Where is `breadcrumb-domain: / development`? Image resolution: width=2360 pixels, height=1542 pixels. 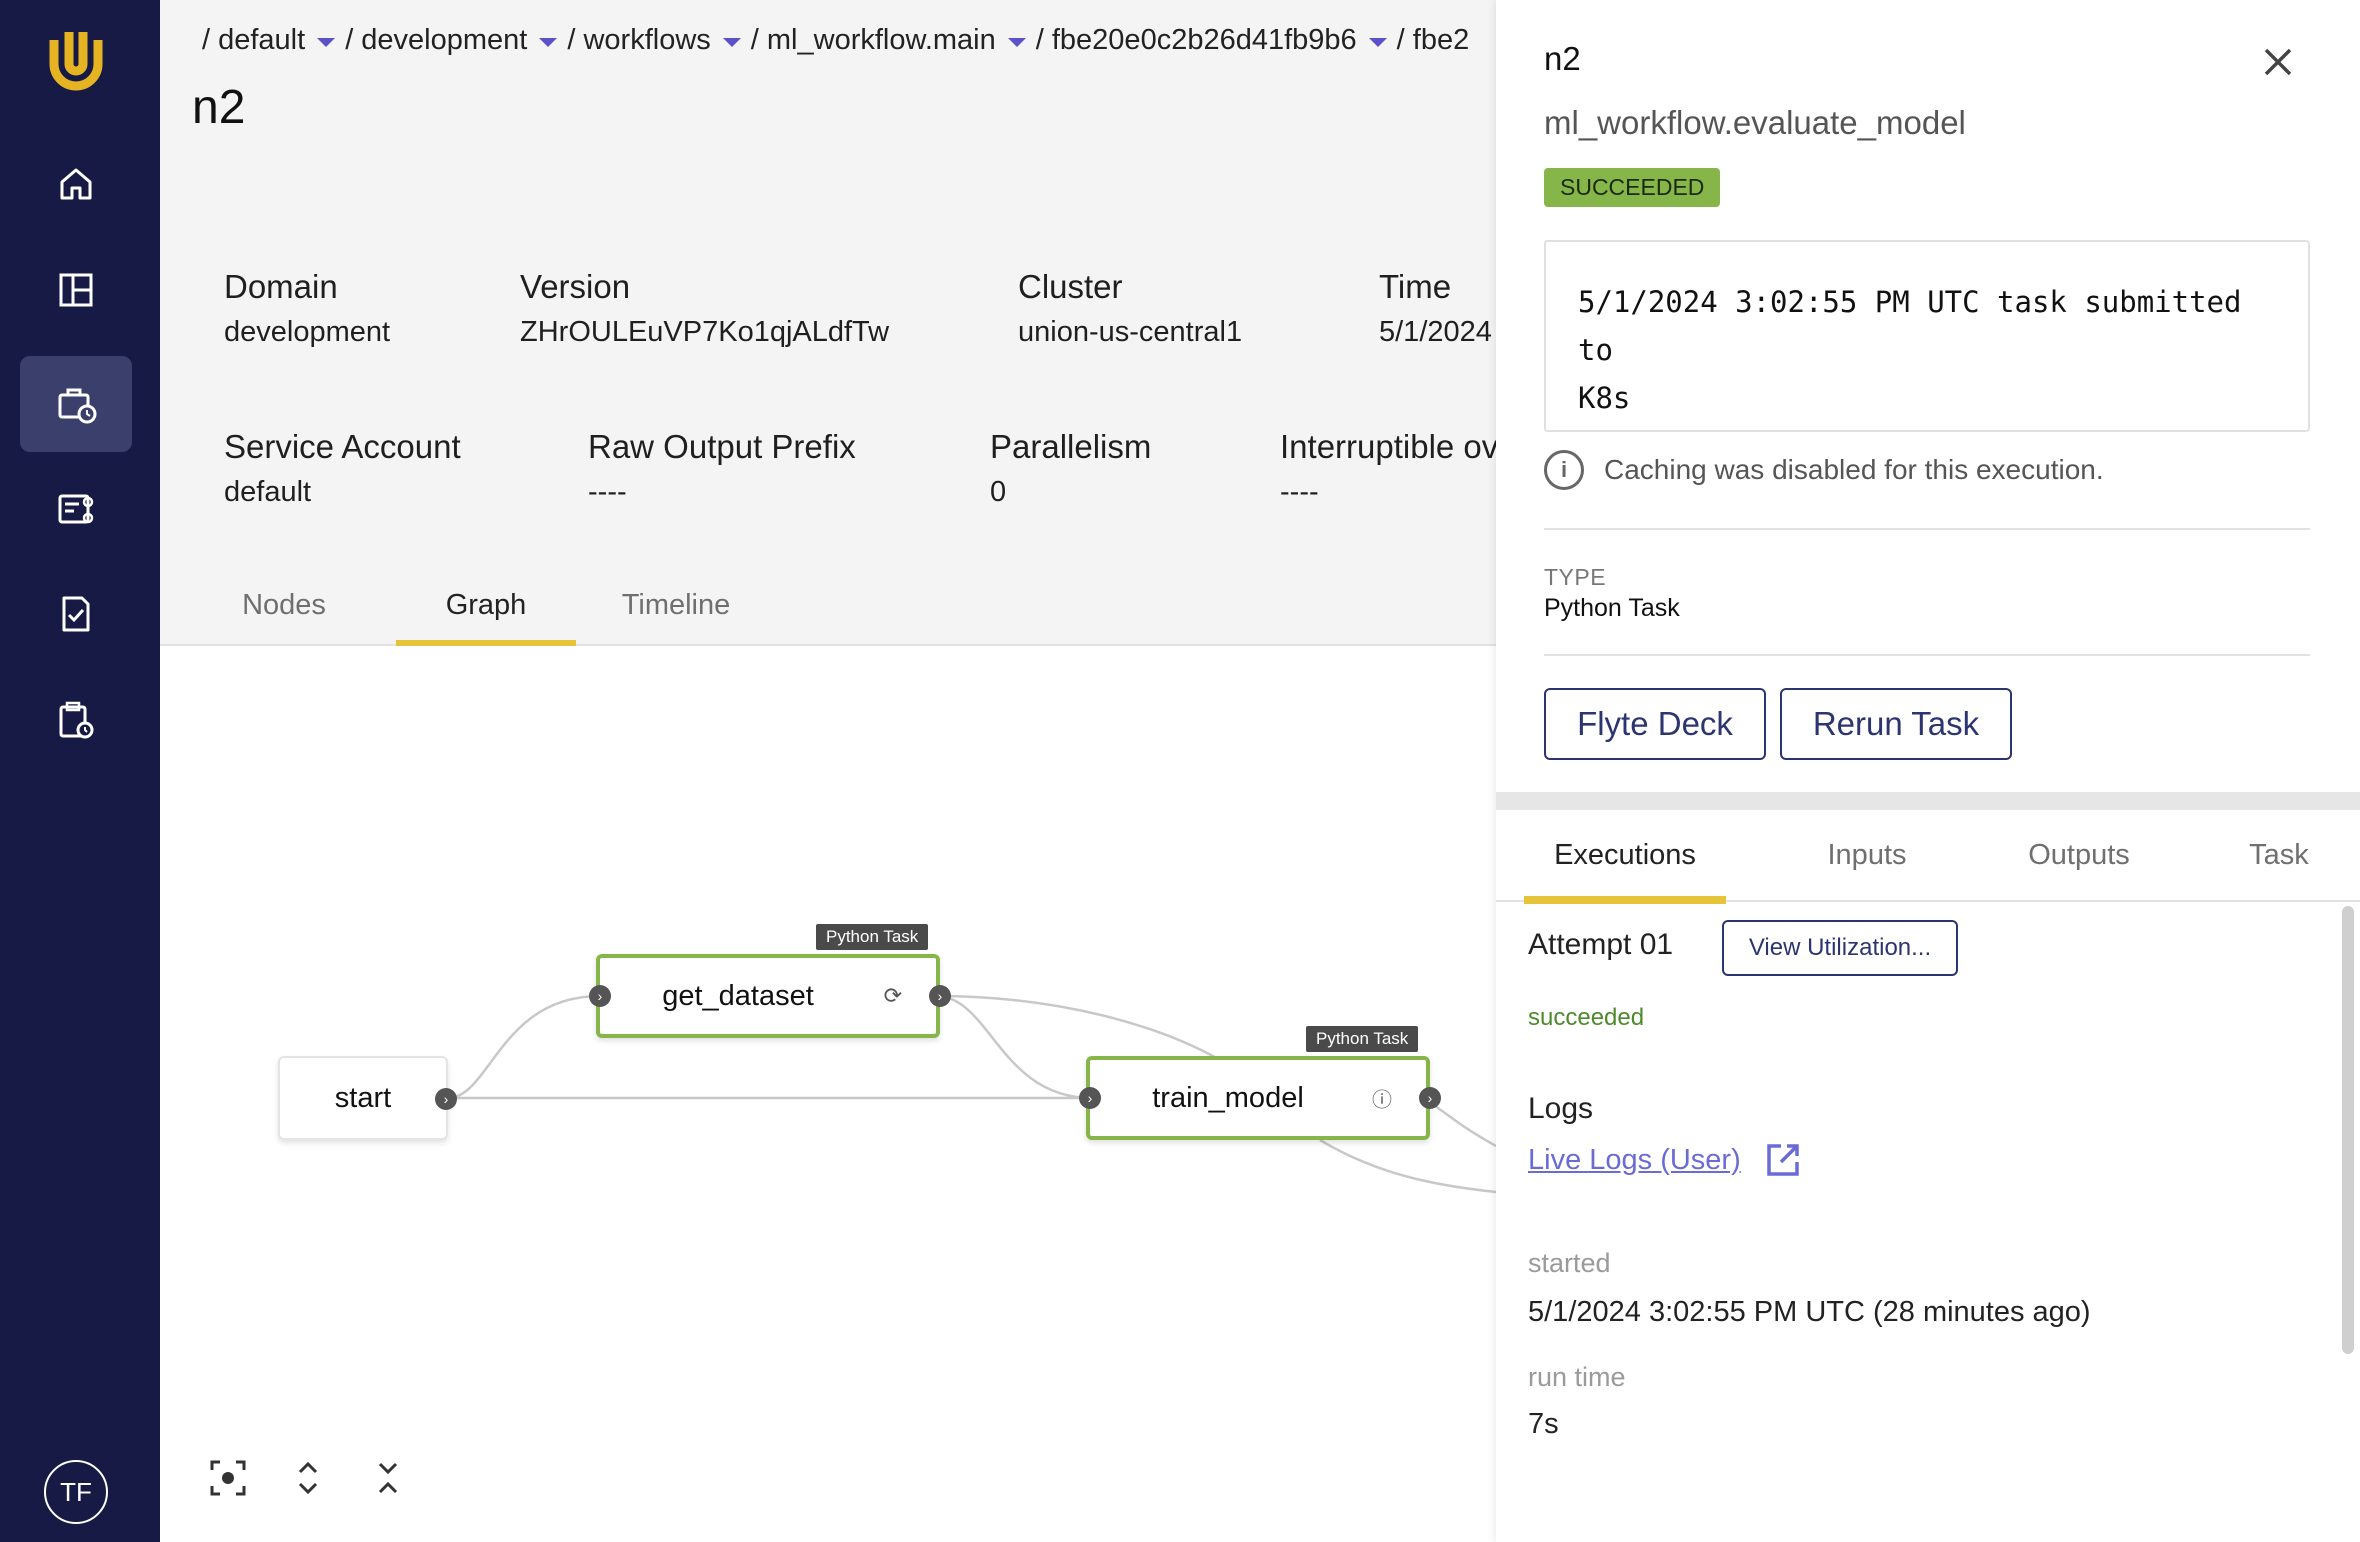 breadcrumb-domain: / development is located at coordinates (451, 40).